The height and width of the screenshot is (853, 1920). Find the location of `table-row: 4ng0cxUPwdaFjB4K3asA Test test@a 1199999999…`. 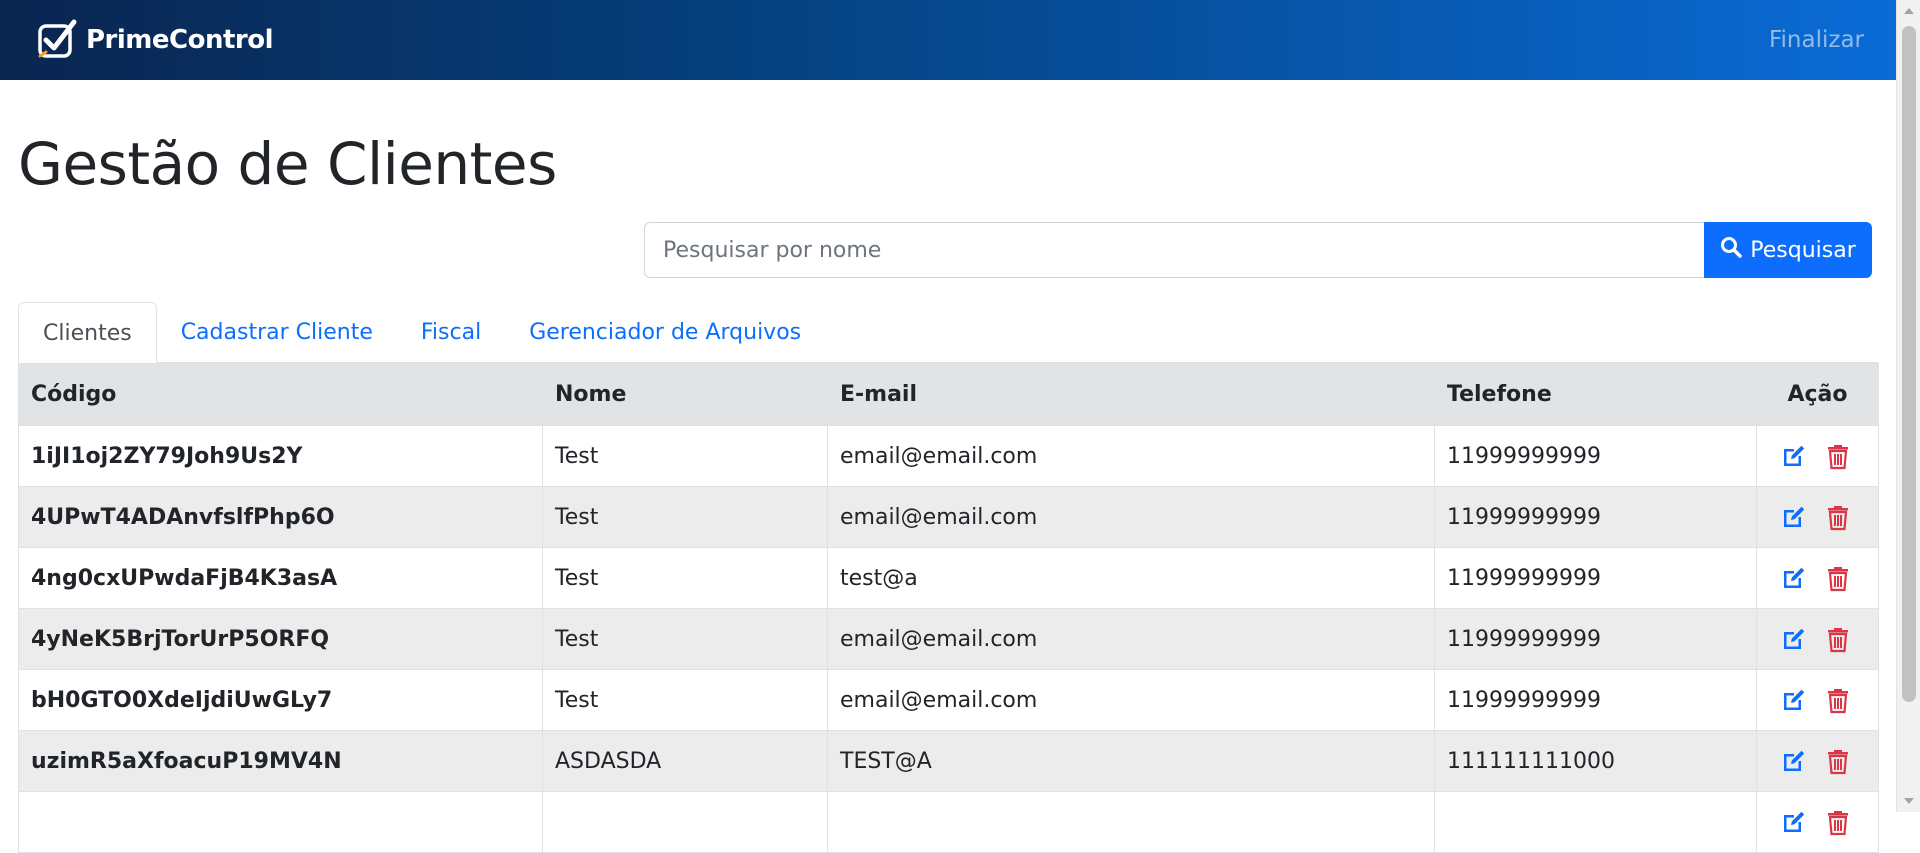

table-row: 4ng0cxUPwdaFjB4K3asA Test test@a 1199999999… is located at coordinates (948, 578).